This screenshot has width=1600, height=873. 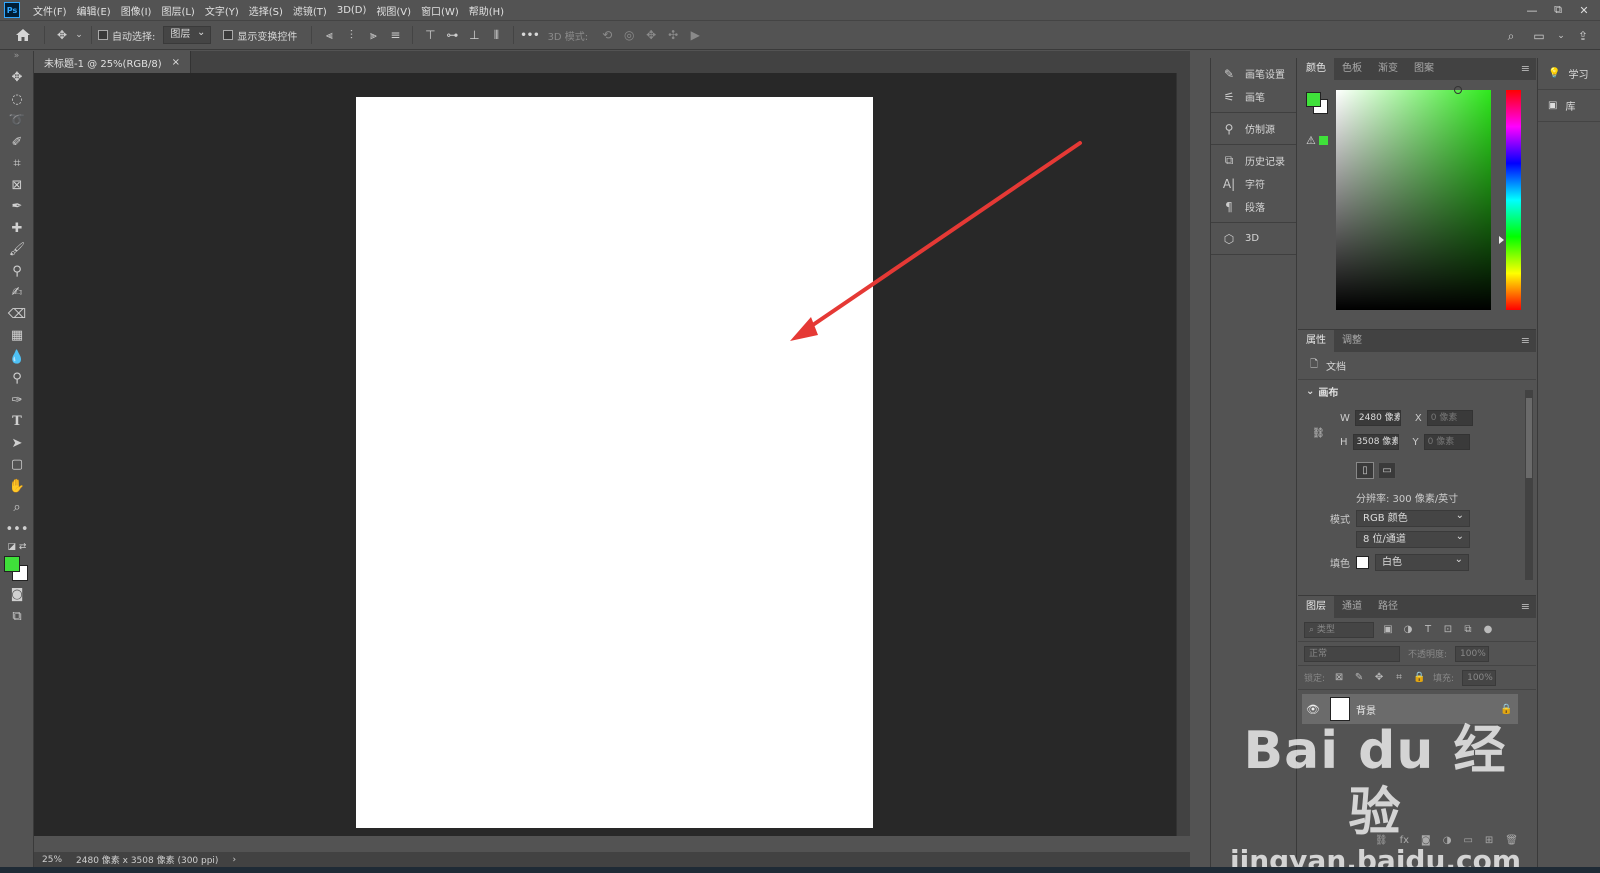 I want to click on frame-tool-icon: ⊠, so click(x=17, y=186).